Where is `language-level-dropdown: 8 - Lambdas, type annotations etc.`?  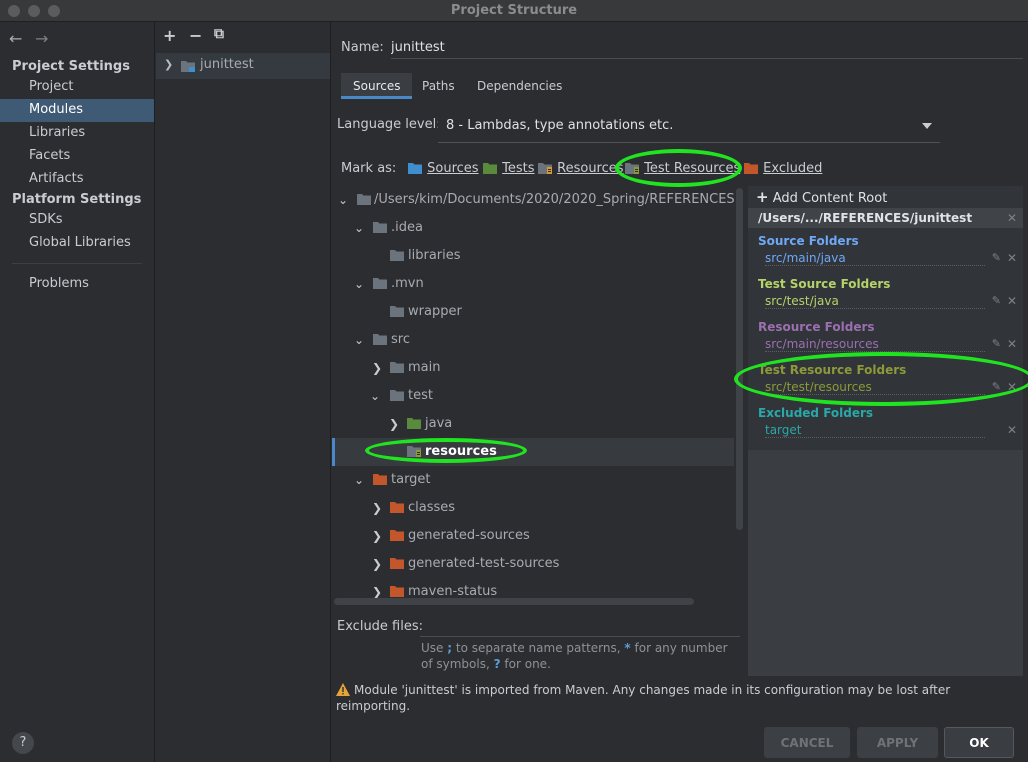
language-level-dropdown: 8 - Lambdas, type annotations etc. is located at coordinates (689, 127).